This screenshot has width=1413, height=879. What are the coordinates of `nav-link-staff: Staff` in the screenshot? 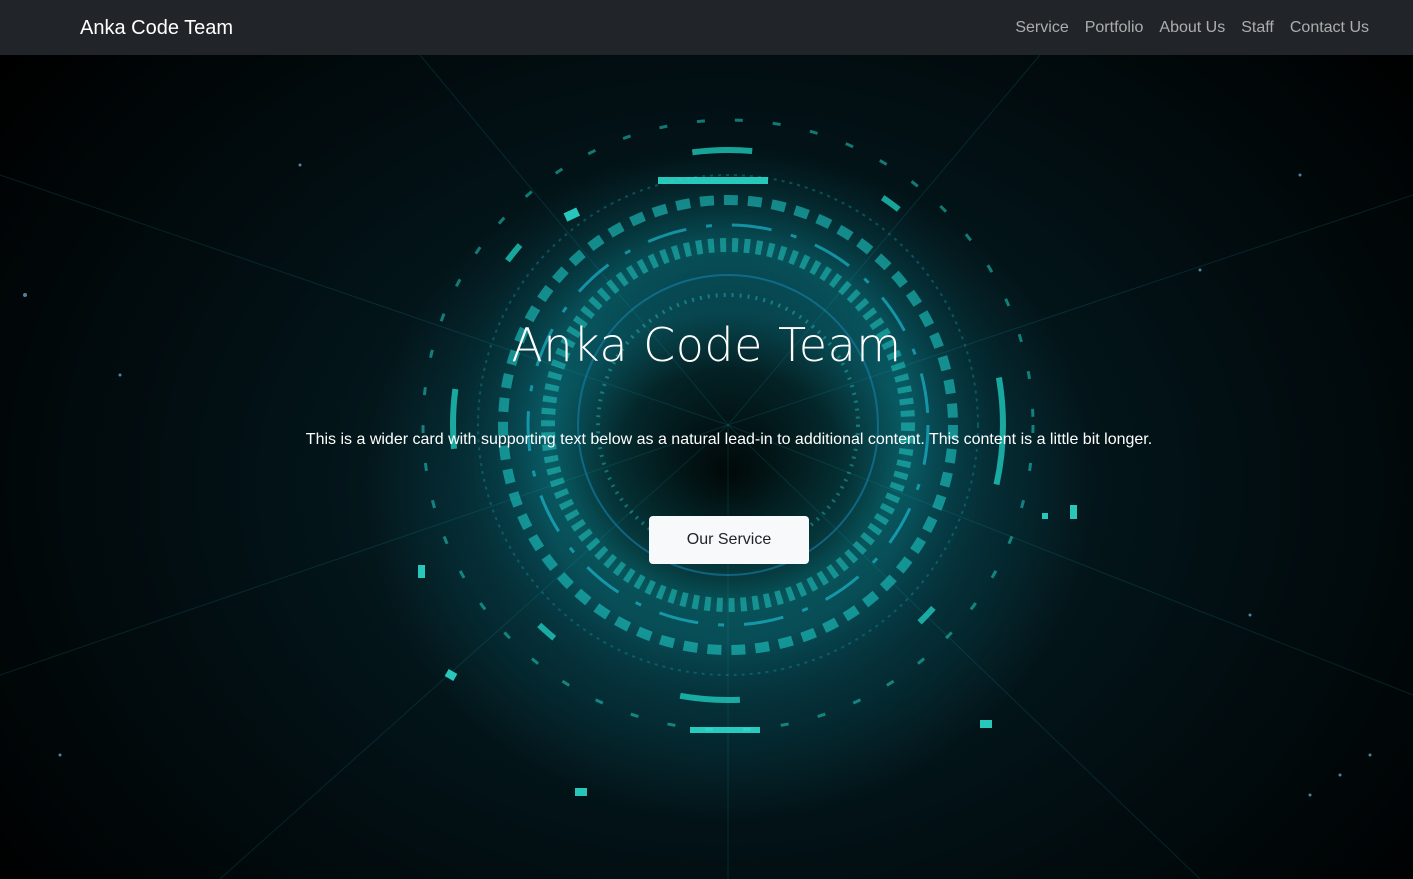 It's located at (1257, 28).